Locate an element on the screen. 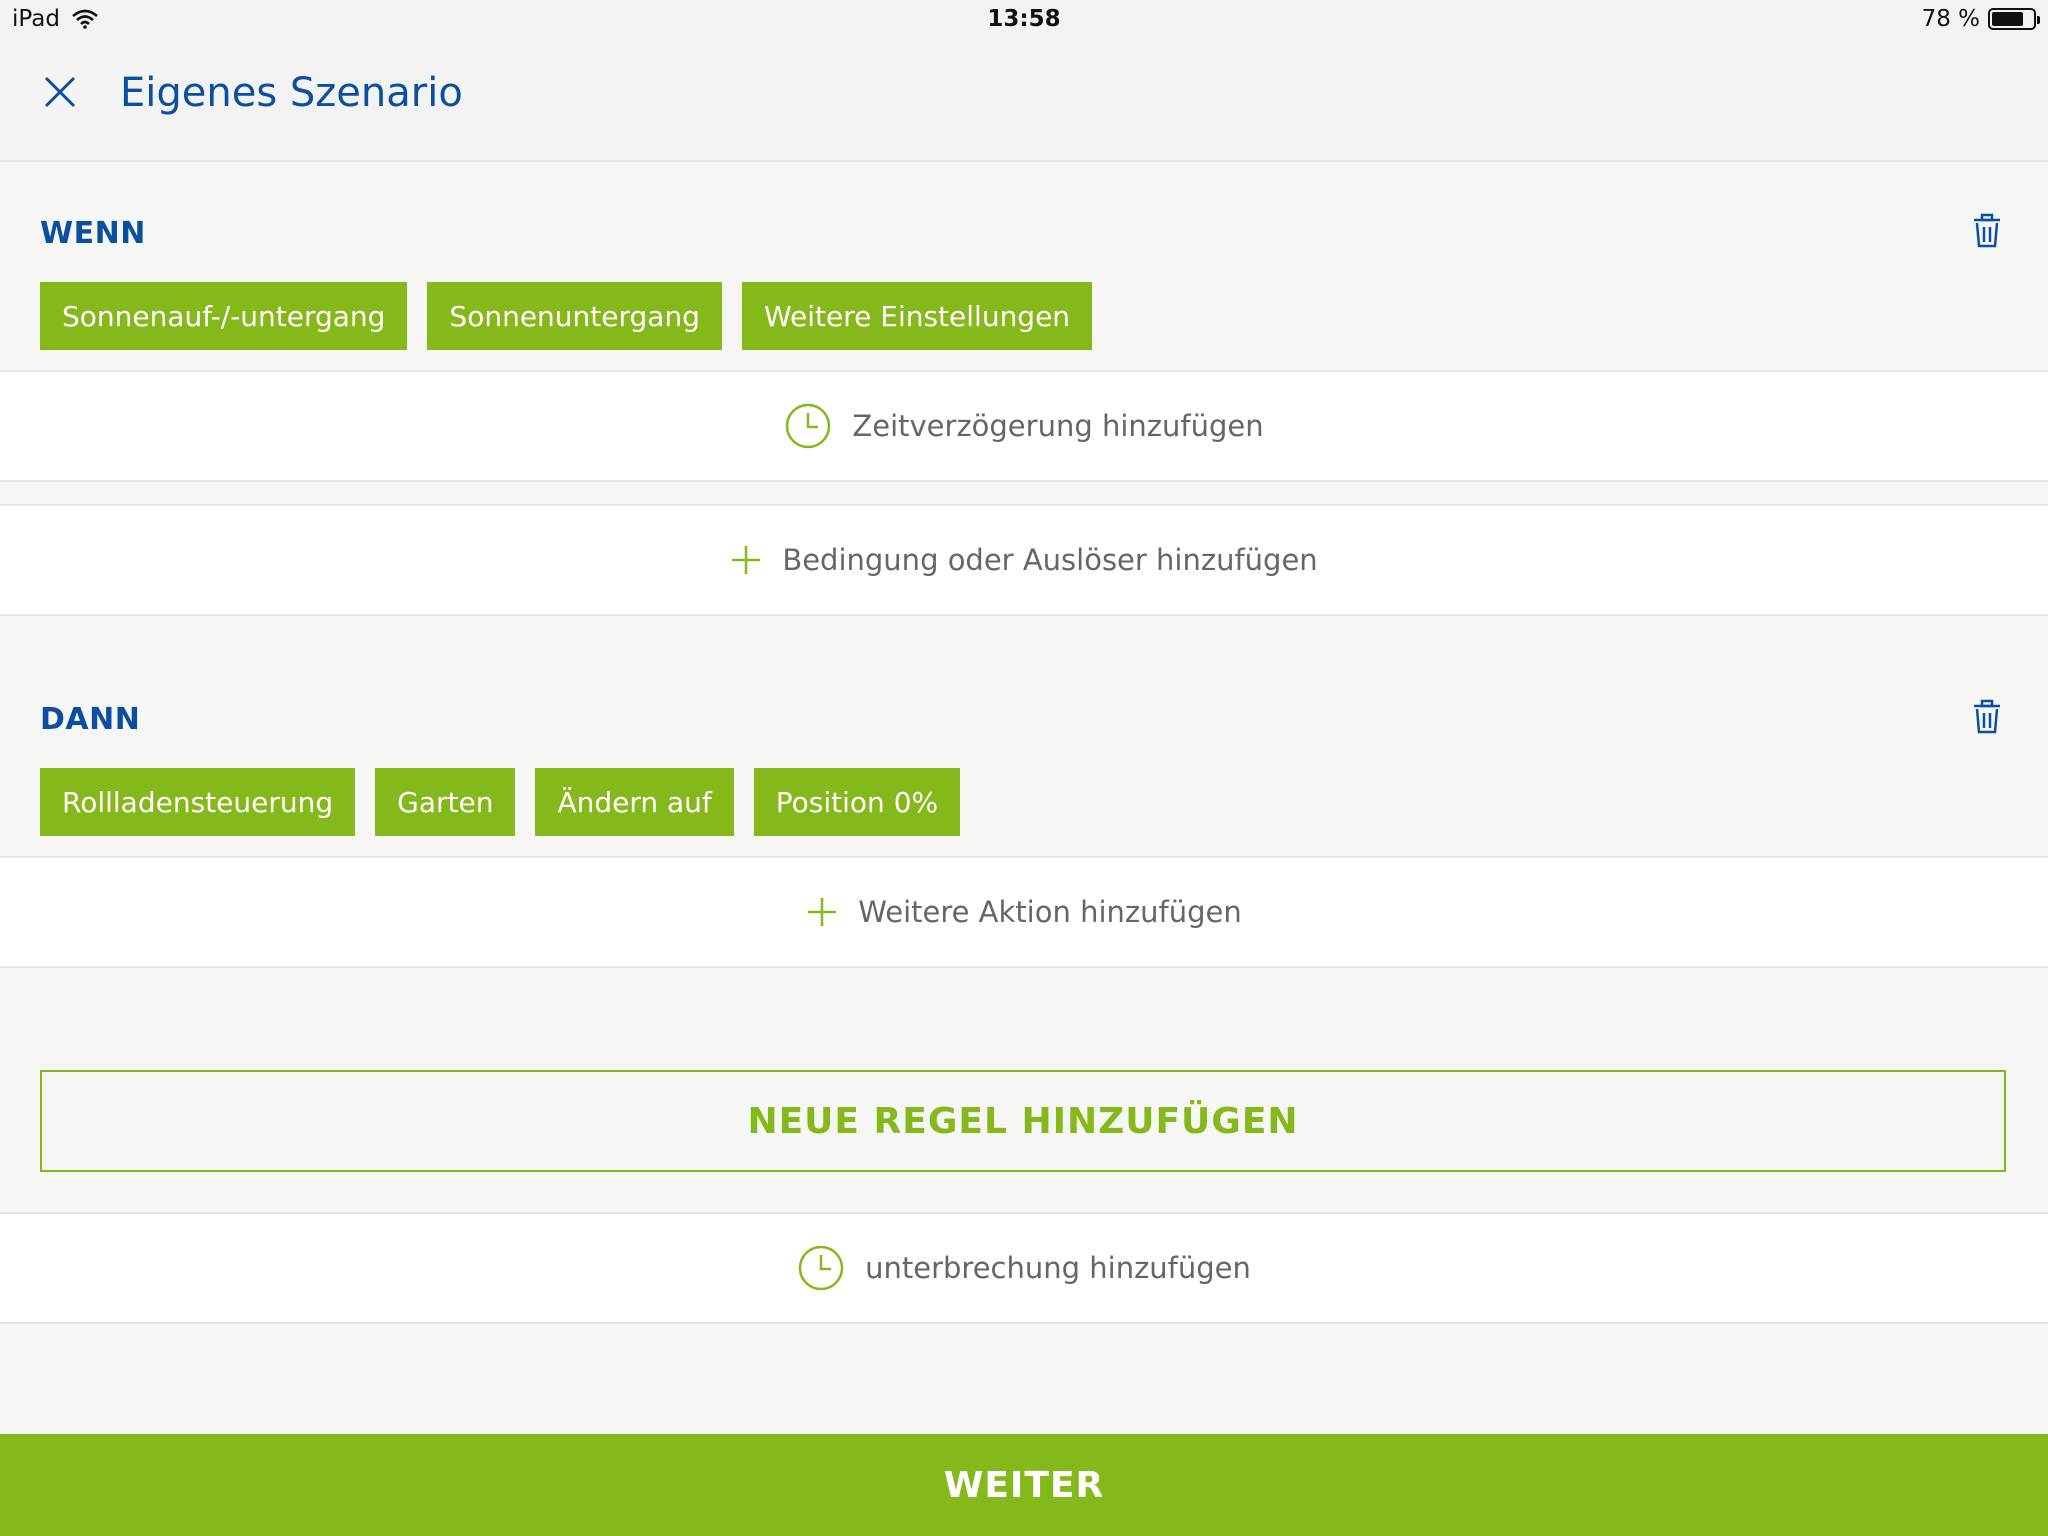 The image size is (2048, 1536). wenn-label: WENN is located at coordinates (93, 233).